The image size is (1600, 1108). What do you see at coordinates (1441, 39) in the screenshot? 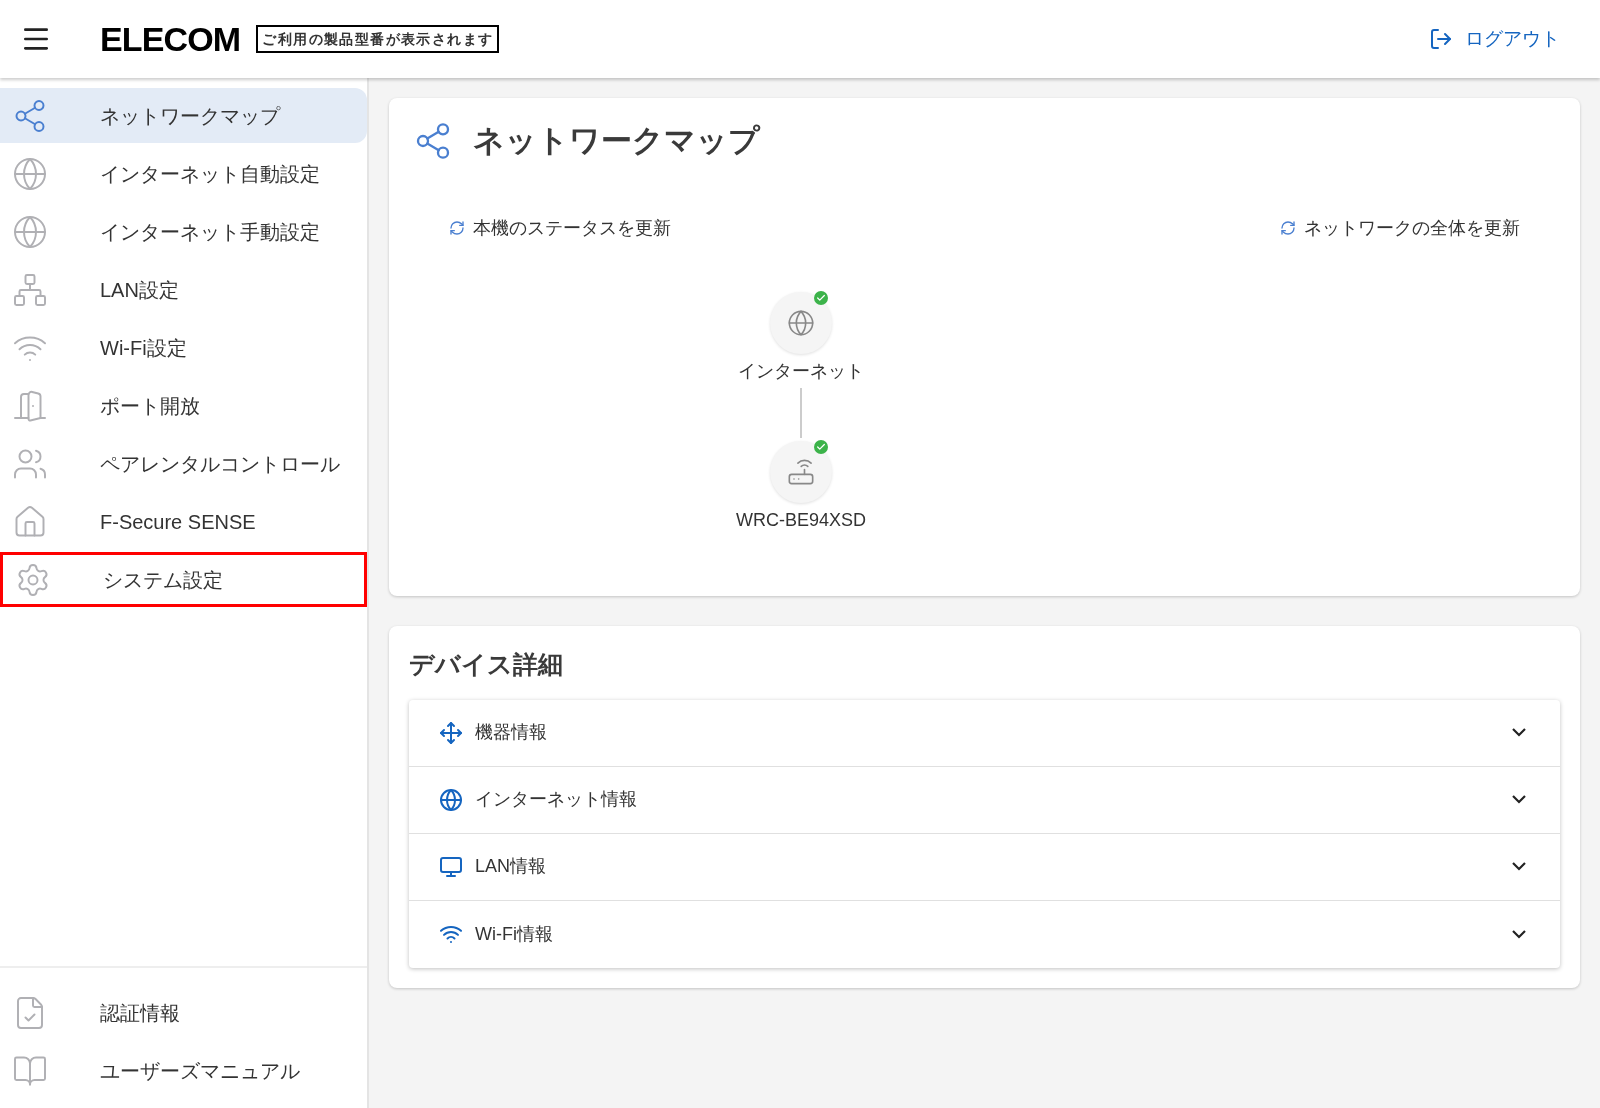
I see `logout-icon` at bounding box center [1441, 39].